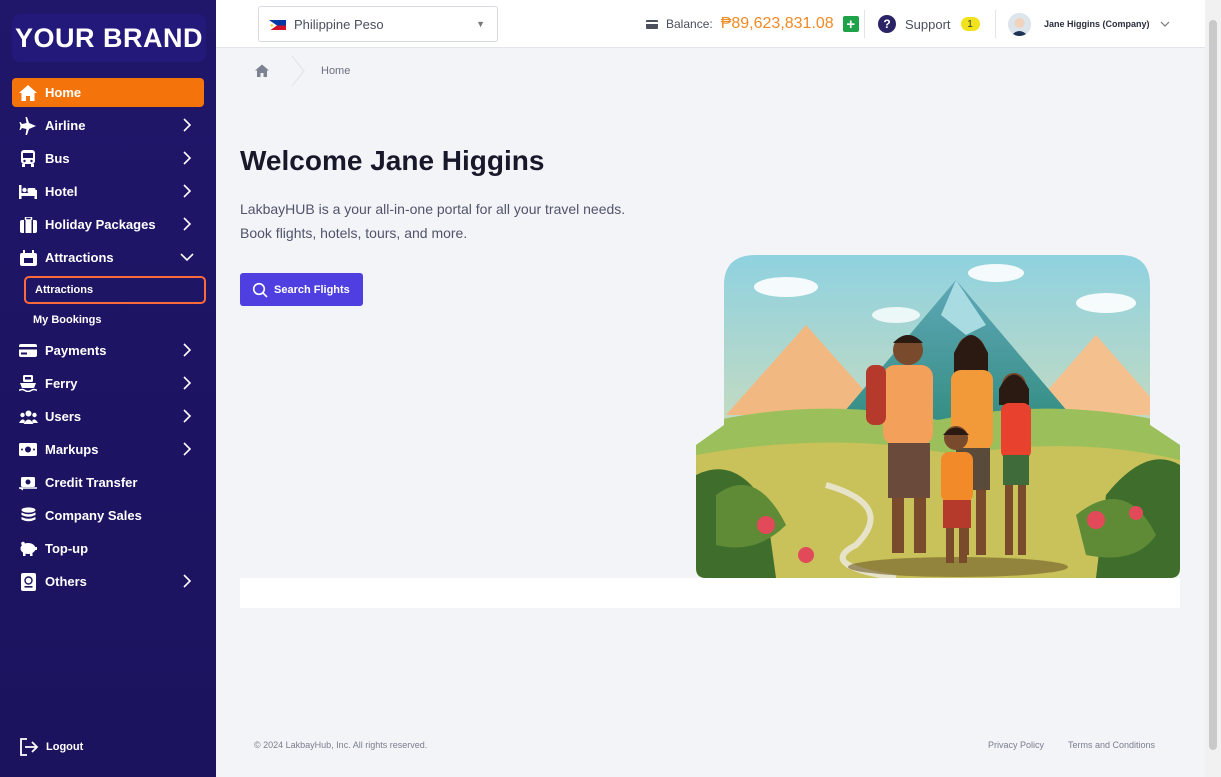 The width and height of the screenshot is (1221, 777). What do you see at coordinates (108, 383) in the screenshot?
I see `sidebar-item-ferry: Ferry` at bounding box center [108, 383].